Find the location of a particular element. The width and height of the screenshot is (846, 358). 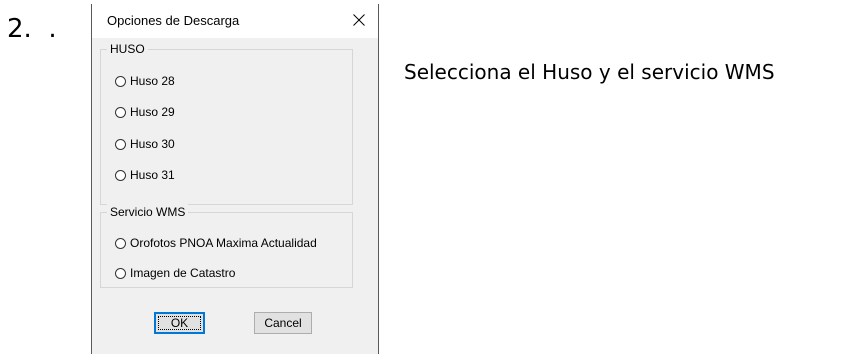

dialog-title: Opciones de Descarga is located at coordinates (173, 20).